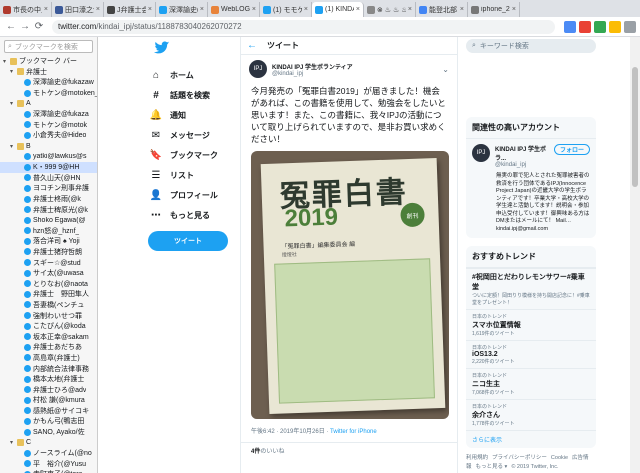  I want to click on bookmark-item: 弁護士柊雨(@k, so click(48, 199).